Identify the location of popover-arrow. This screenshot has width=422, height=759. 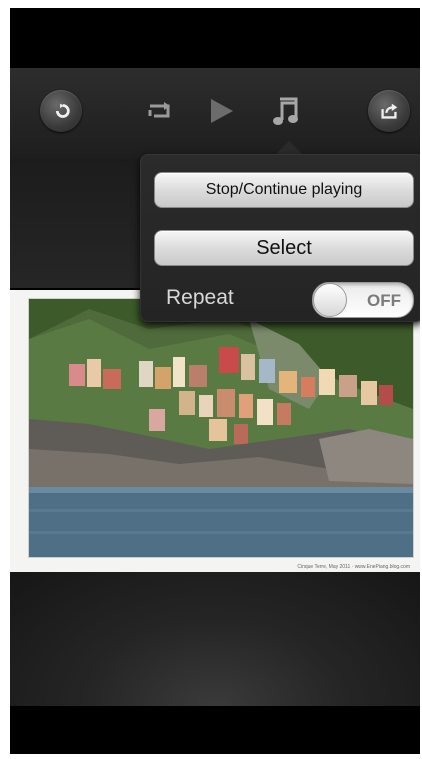
(289, 148).